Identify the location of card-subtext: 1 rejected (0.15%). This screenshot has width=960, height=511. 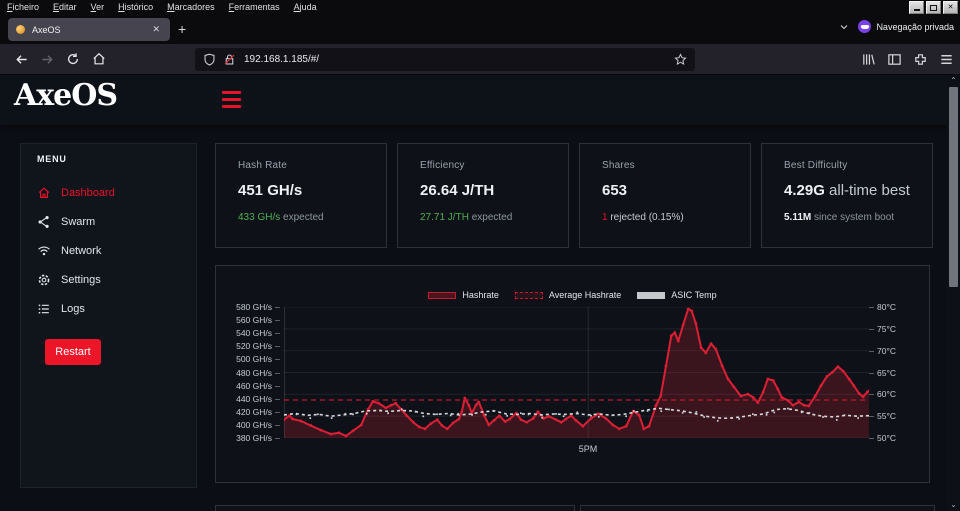
(643, 217).